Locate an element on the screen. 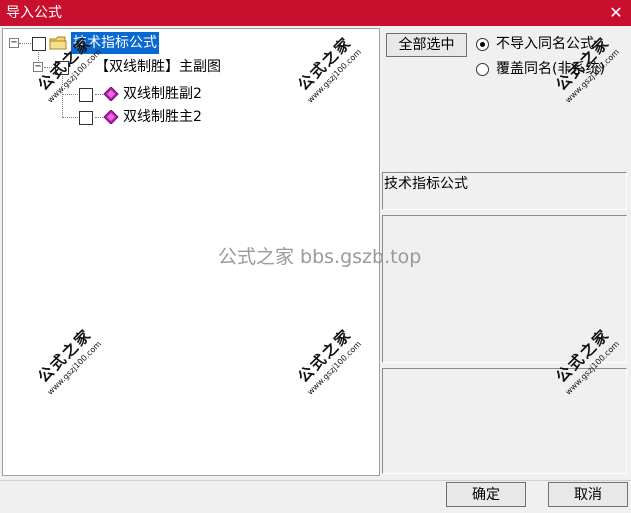 Image resolution: width=631 pixels, height=513 pixels. close-icon: ✕ is located at coordinates (616, 13).